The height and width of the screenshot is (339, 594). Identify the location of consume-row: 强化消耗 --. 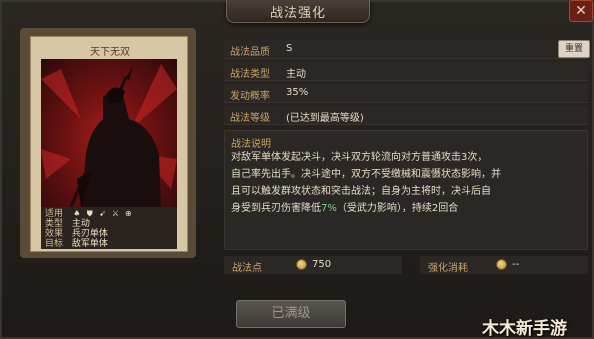
(504, 265).